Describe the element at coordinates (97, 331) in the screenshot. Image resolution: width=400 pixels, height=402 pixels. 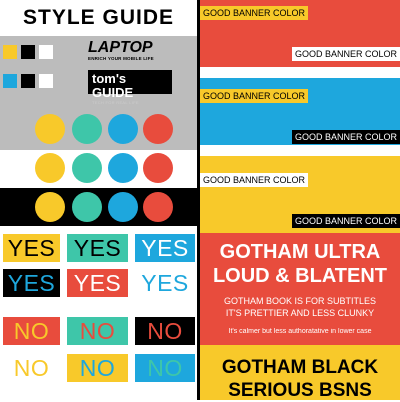
I see `no-tag-teal: NO` at that location.